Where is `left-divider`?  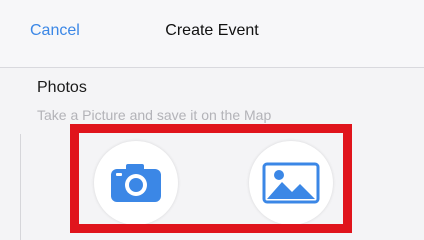
left-divider is located at coordinates (20, 187).